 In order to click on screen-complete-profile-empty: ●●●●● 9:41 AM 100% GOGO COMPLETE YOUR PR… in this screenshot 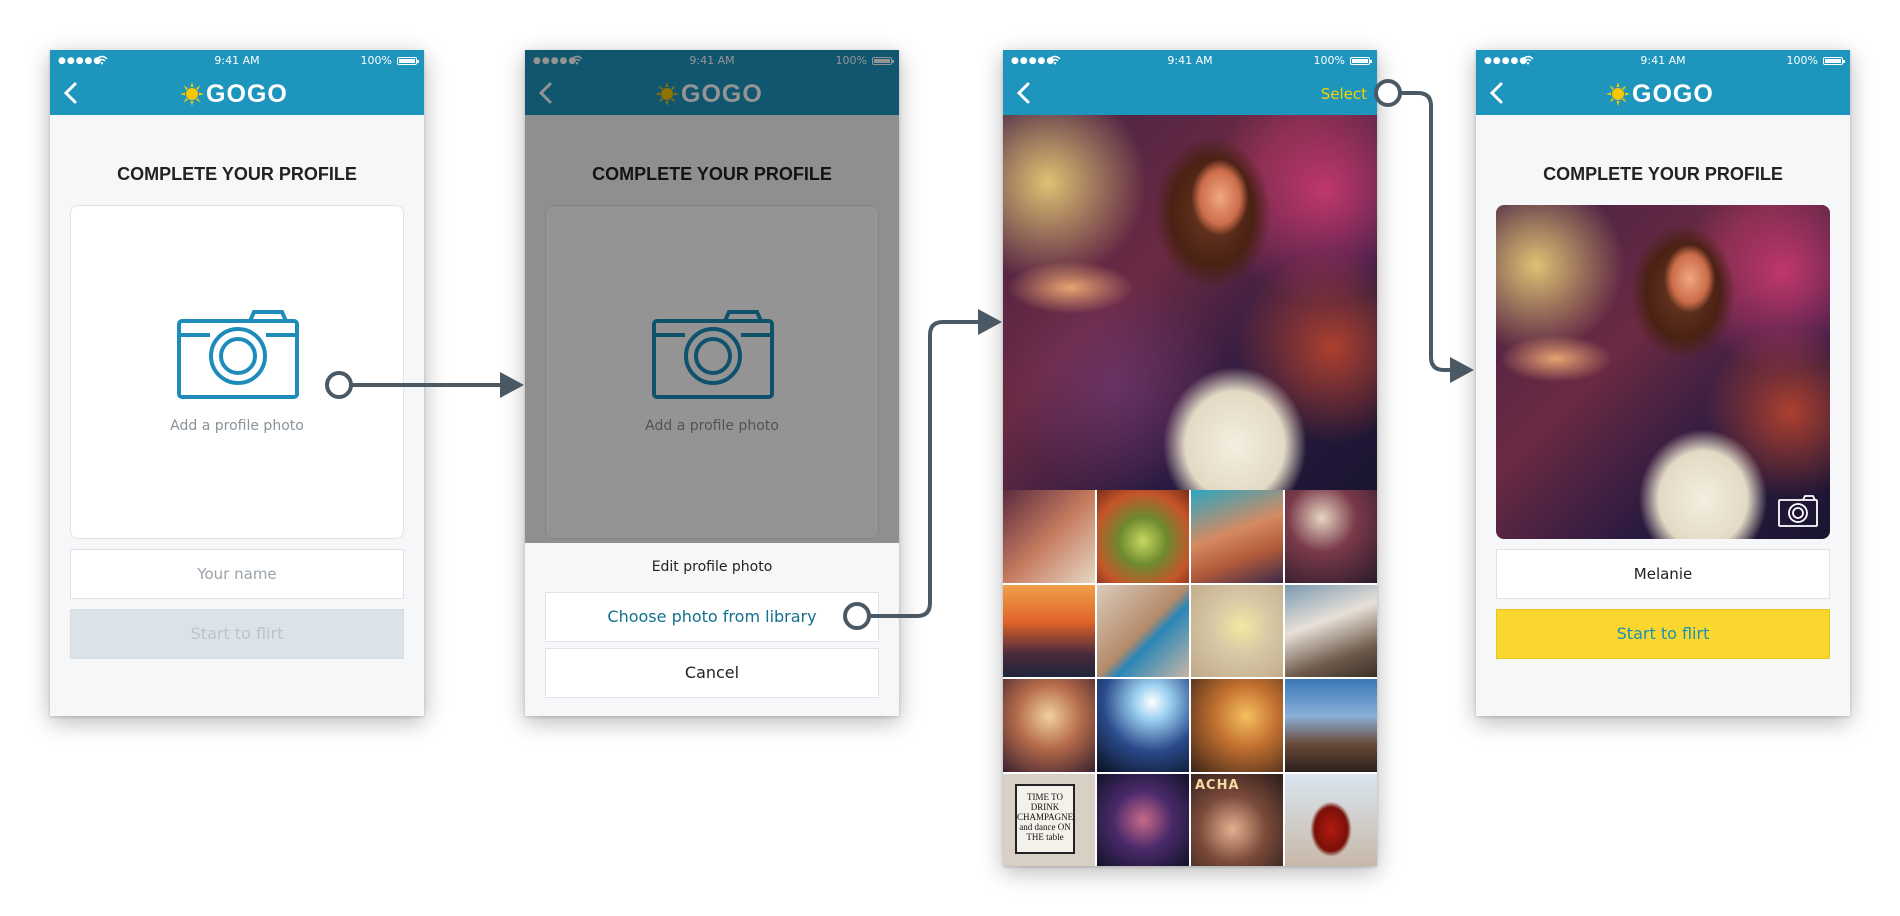, I will do `click(237, 383)`.